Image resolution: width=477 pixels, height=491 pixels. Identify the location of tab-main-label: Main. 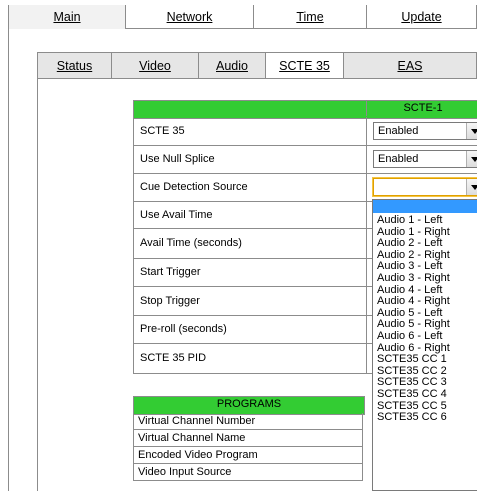
(67, 17).